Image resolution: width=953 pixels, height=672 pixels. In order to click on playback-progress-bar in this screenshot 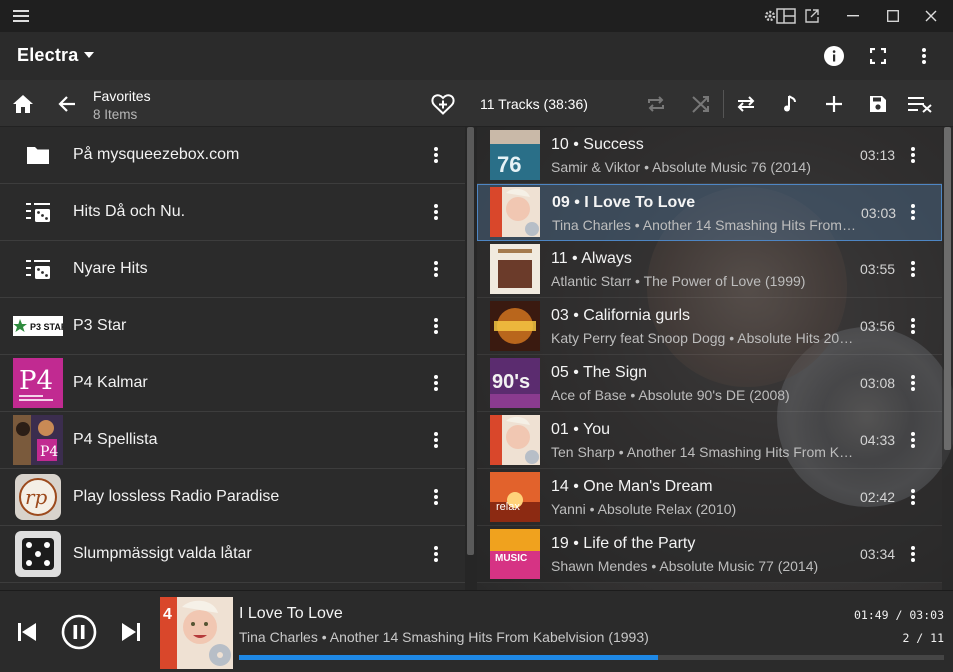, I will do `click(591, 657)`.